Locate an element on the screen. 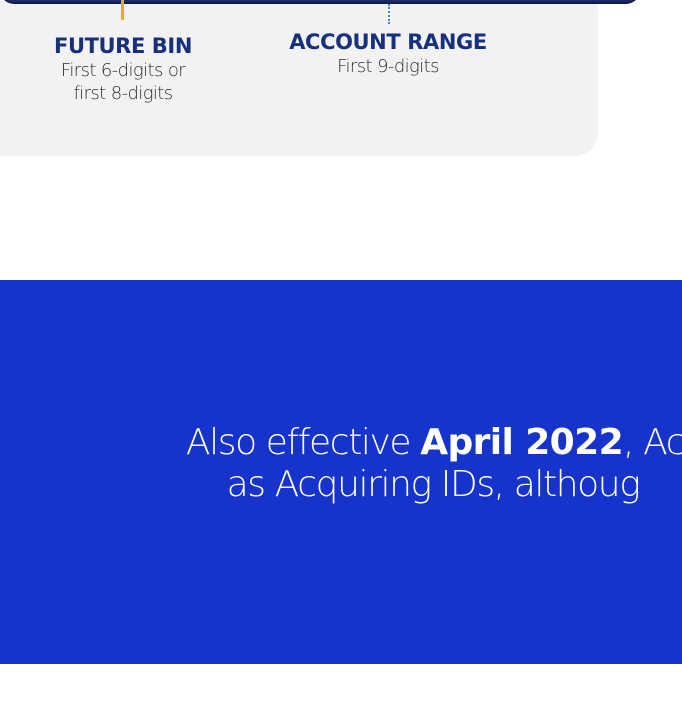 This screenshot has height=711, width=682. future-bin-connector is located at coordinates (122, 10).